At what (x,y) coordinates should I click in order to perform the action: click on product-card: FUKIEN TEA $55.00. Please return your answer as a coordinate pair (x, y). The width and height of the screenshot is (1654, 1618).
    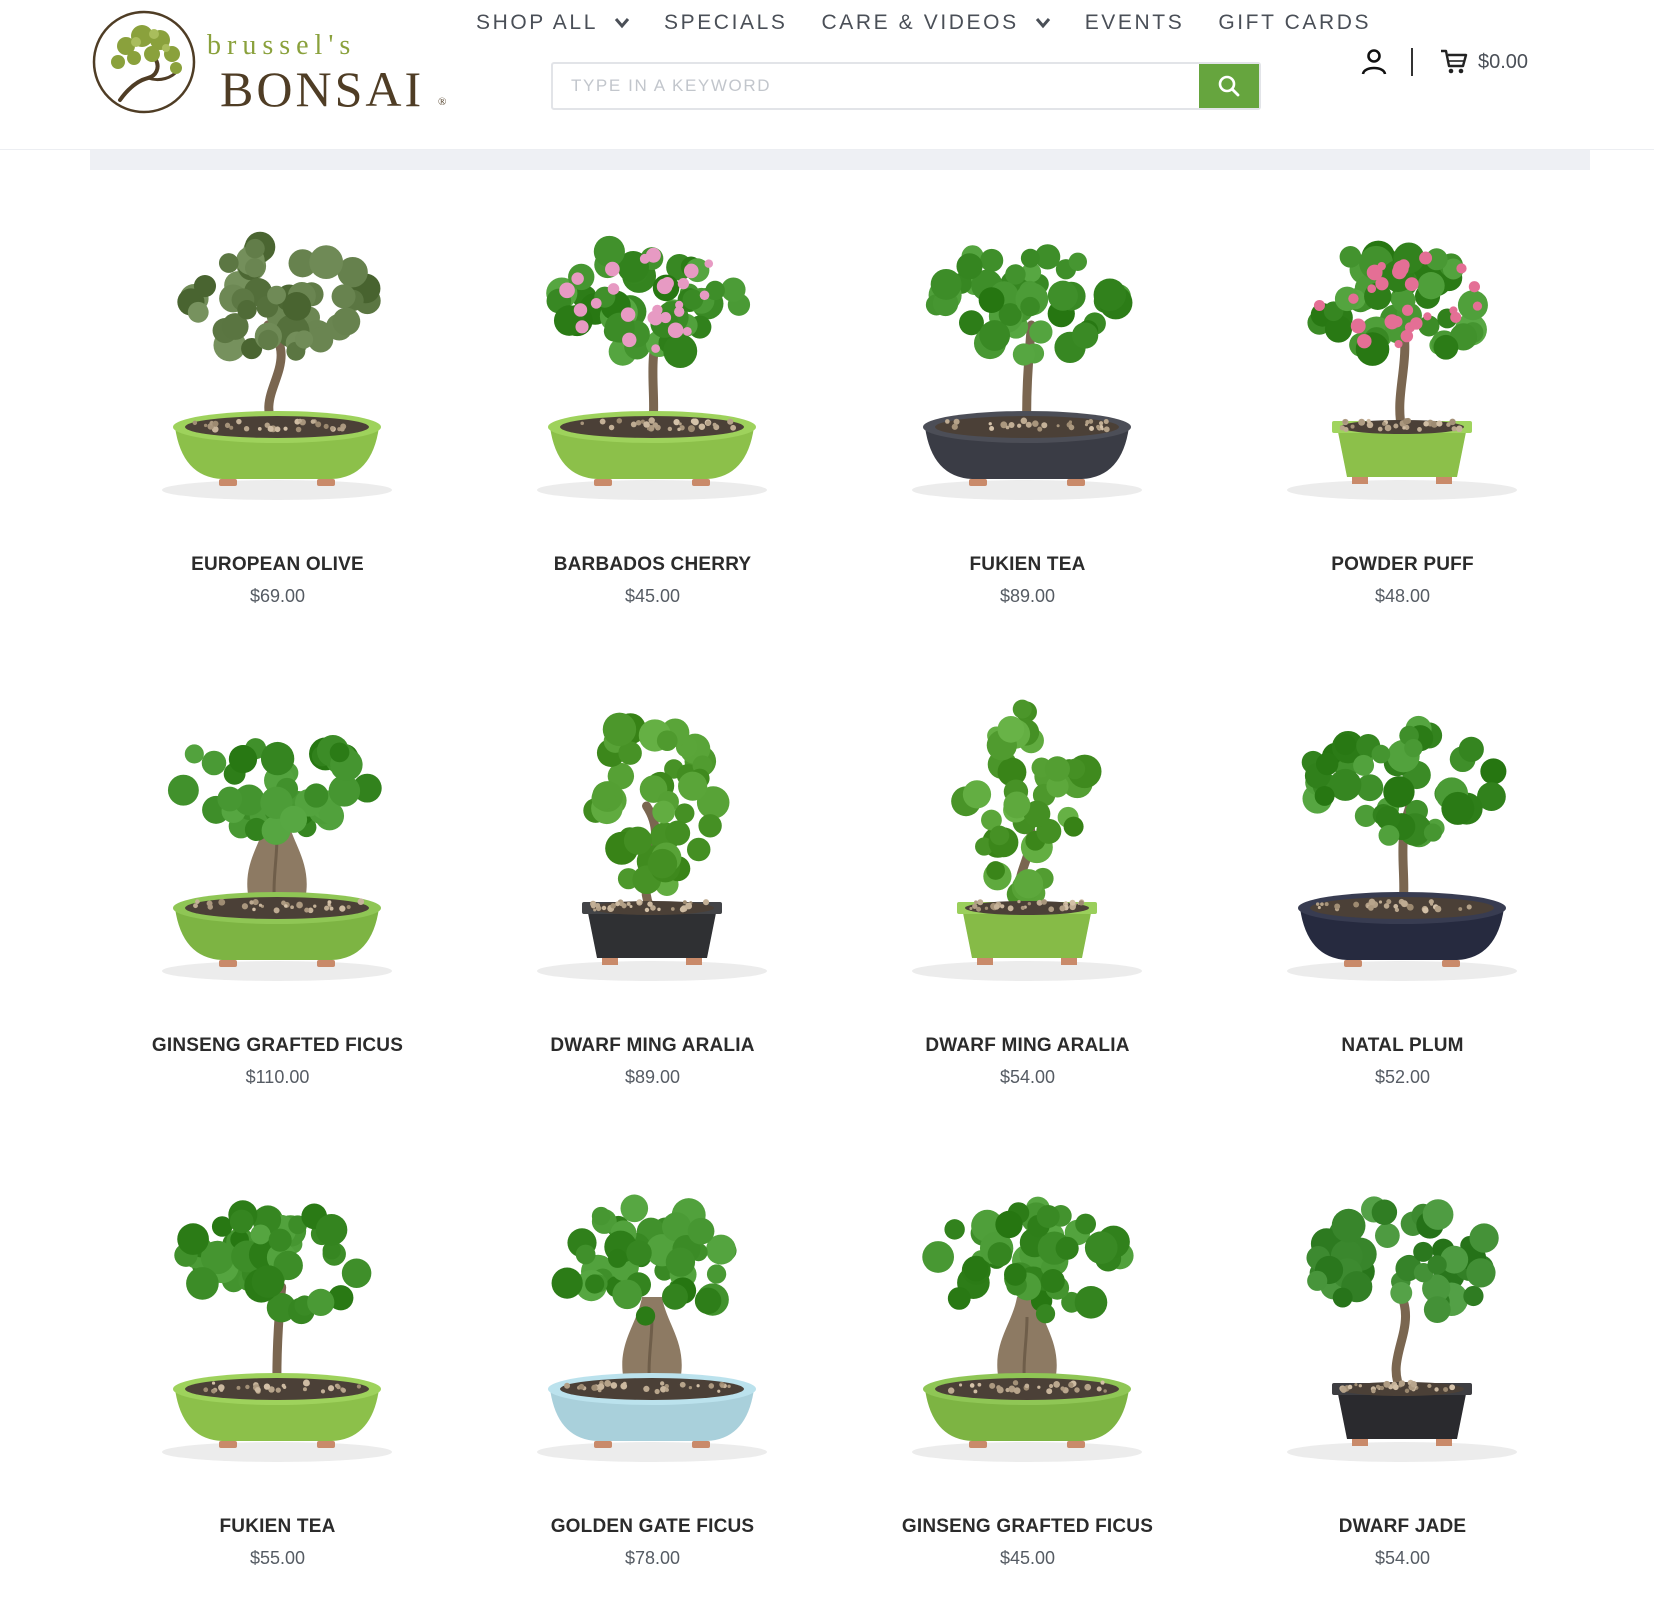
    Looking at the image, I should click on (277, 1389).